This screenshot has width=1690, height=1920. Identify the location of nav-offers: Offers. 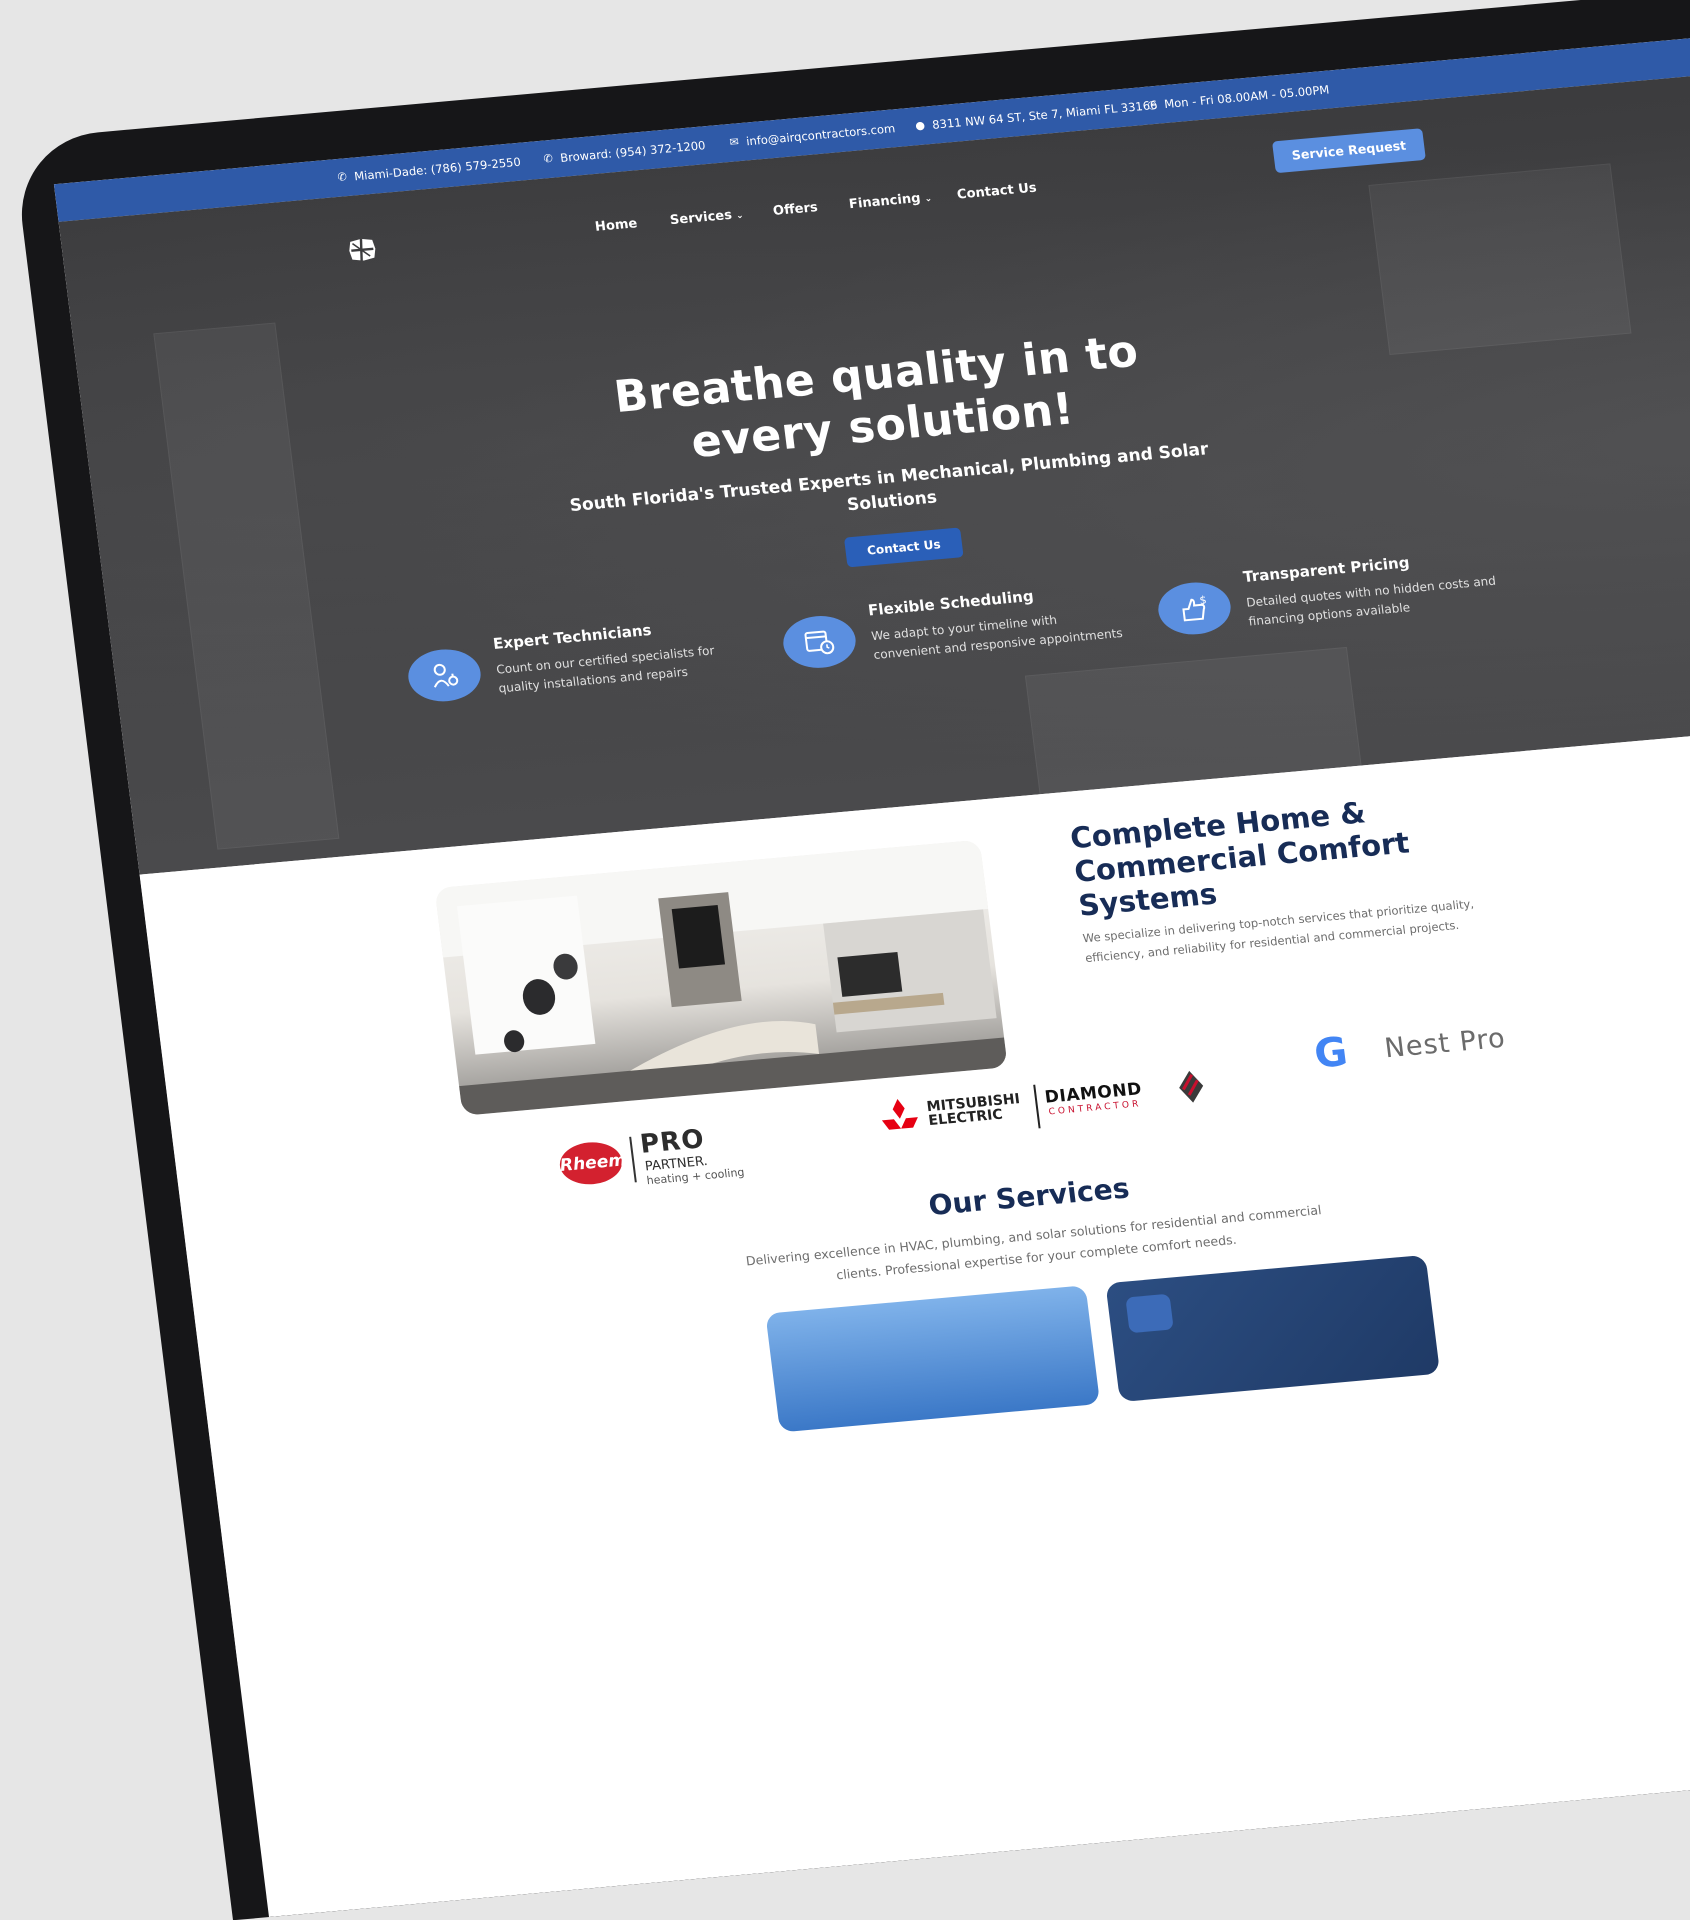
(795, 209).